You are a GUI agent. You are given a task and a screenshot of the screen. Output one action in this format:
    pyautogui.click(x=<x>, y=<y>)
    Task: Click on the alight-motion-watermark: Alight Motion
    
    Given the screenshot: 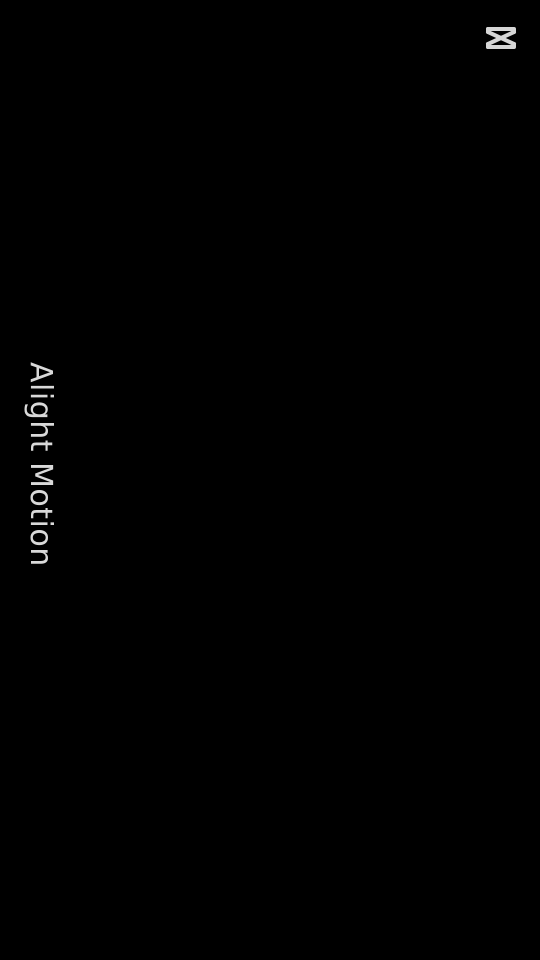 What is the action you would take?
    pyautogui.click(x=40, y=481)
    